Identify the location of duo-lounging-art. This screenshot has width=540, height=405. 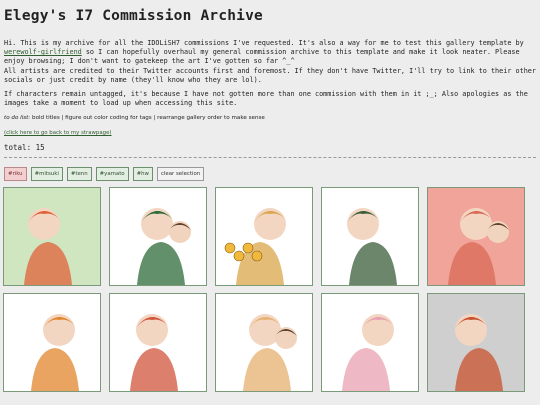
(158, 342).